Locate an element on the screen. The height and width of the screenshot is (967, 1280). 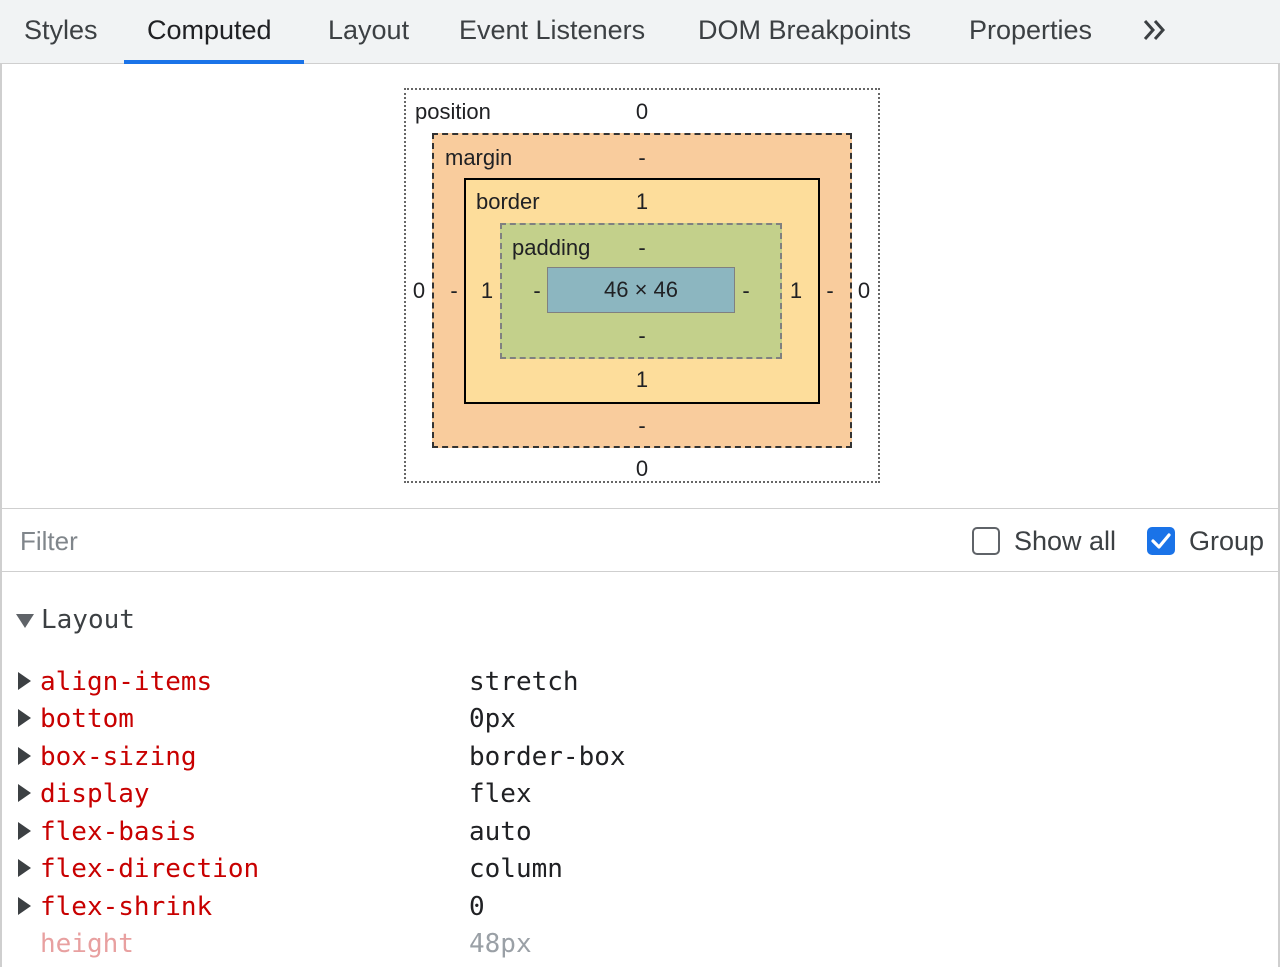
show-all-checkbox is located at coordinates (986, 541).